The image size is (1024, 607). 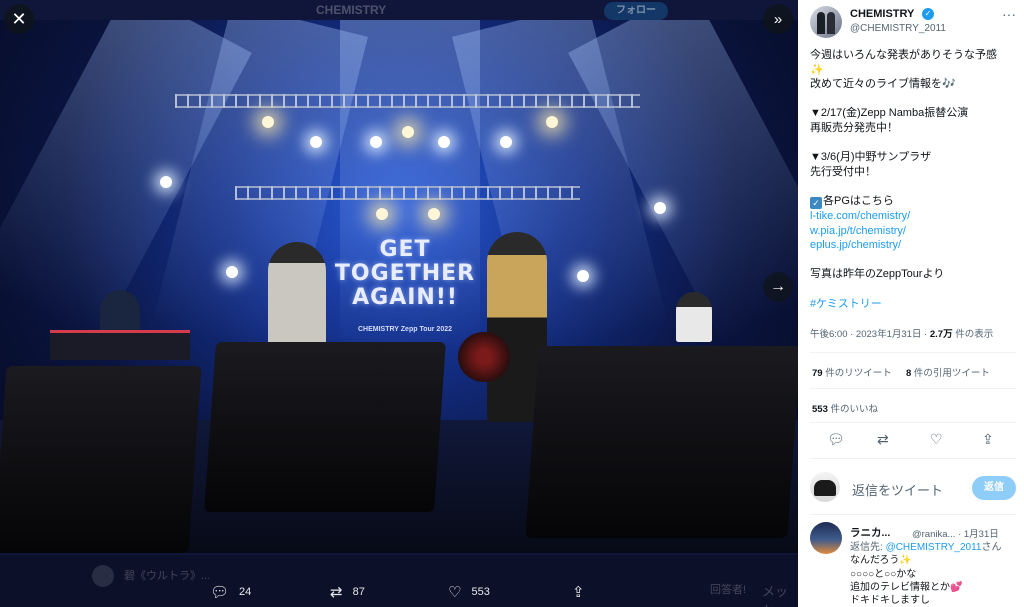 What do you see at coordinates (949, 84) in the screenshot?
I see `music-notes-icon: 🎶` at bounding box center [949, 84].